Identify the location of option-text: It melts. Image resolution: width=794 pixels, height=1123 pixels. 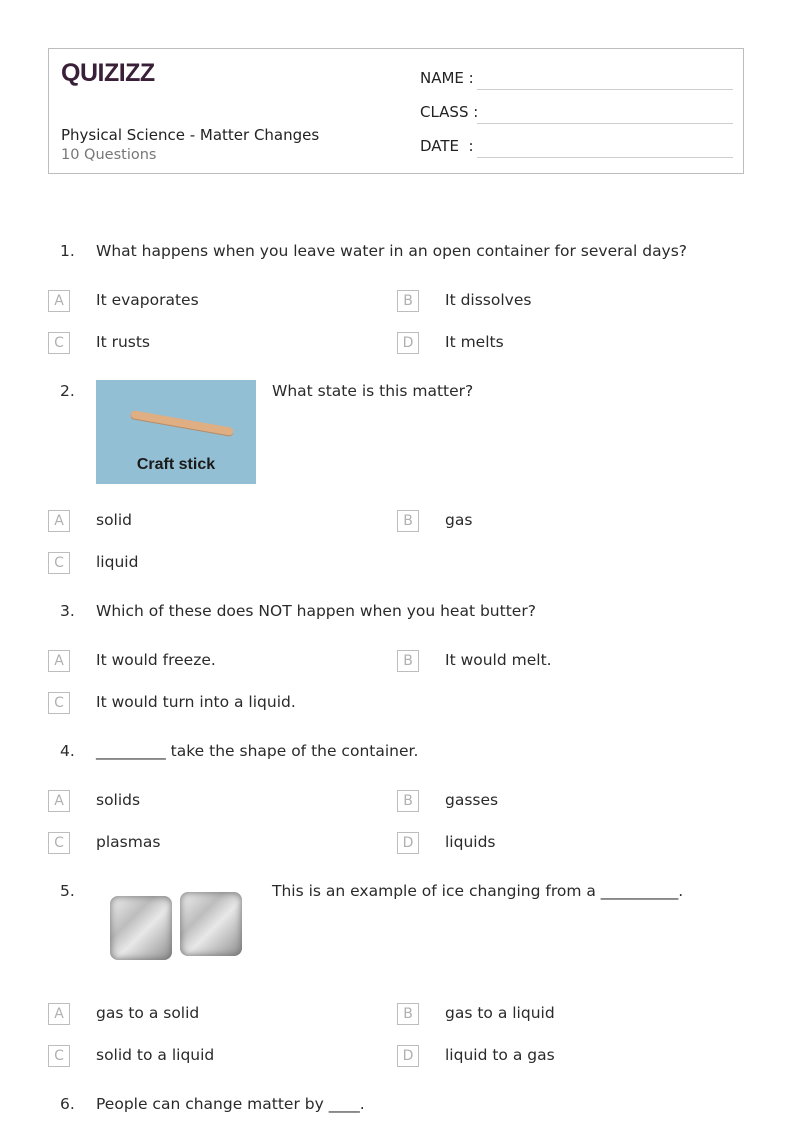
(474, 342).